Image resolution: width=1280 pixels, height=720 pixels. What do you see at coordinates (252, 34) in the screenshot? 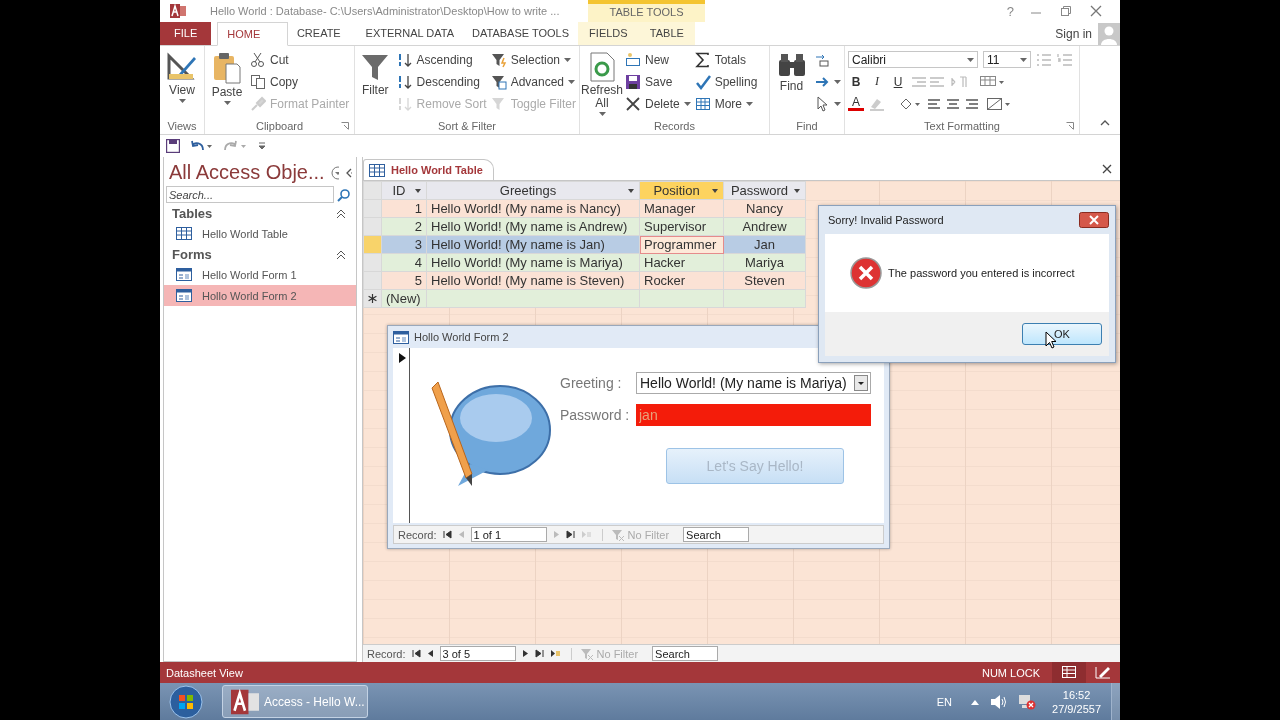
I see `ribbon-tab: HOME` at bounding box center [252, 34].